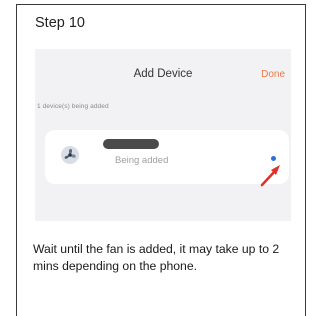 The width and height of the screenshot is (320, 316). What do you see at coordinates (131, 144) in the screenshot?
I see `device-name-redacted` at bounding box center [131, 144].